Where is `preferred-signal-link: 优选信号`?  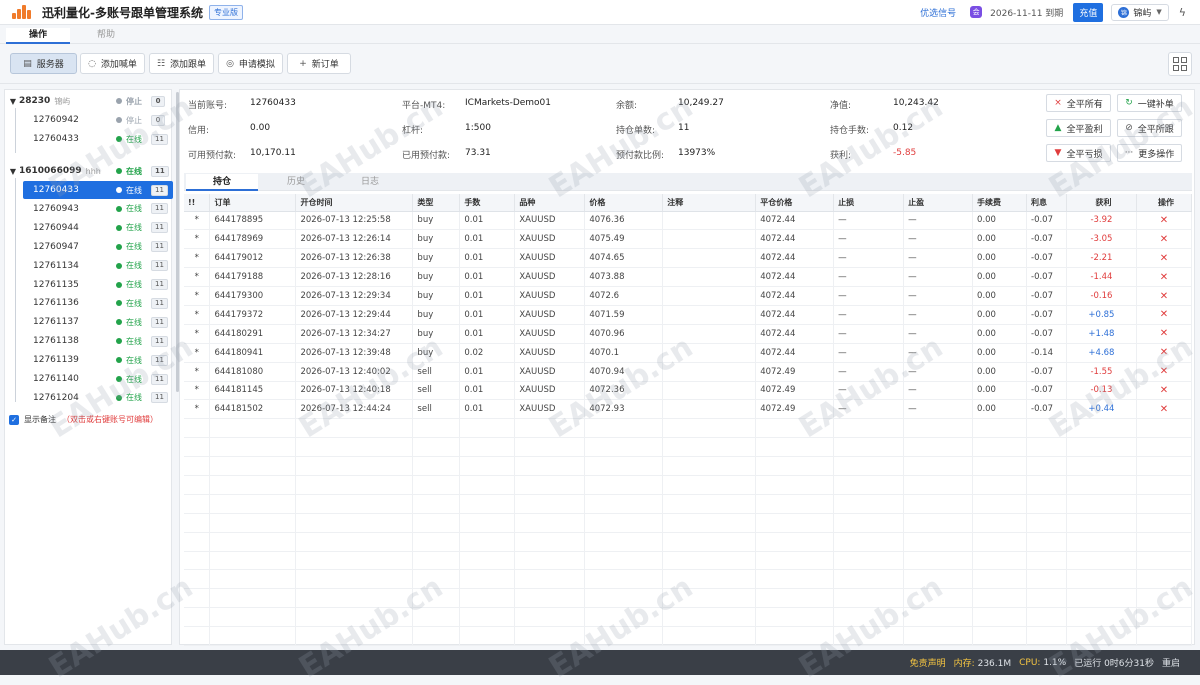
preferred-signal-link: 优选信号 is located at coordinates (938, 12).